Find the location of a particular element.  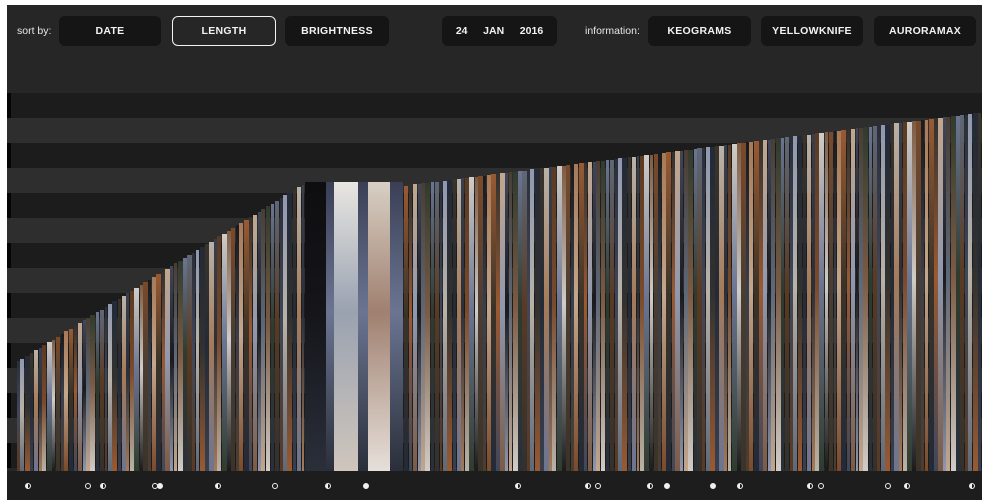

sort-length-button: LENGTH is located at coordinates (224, 31).